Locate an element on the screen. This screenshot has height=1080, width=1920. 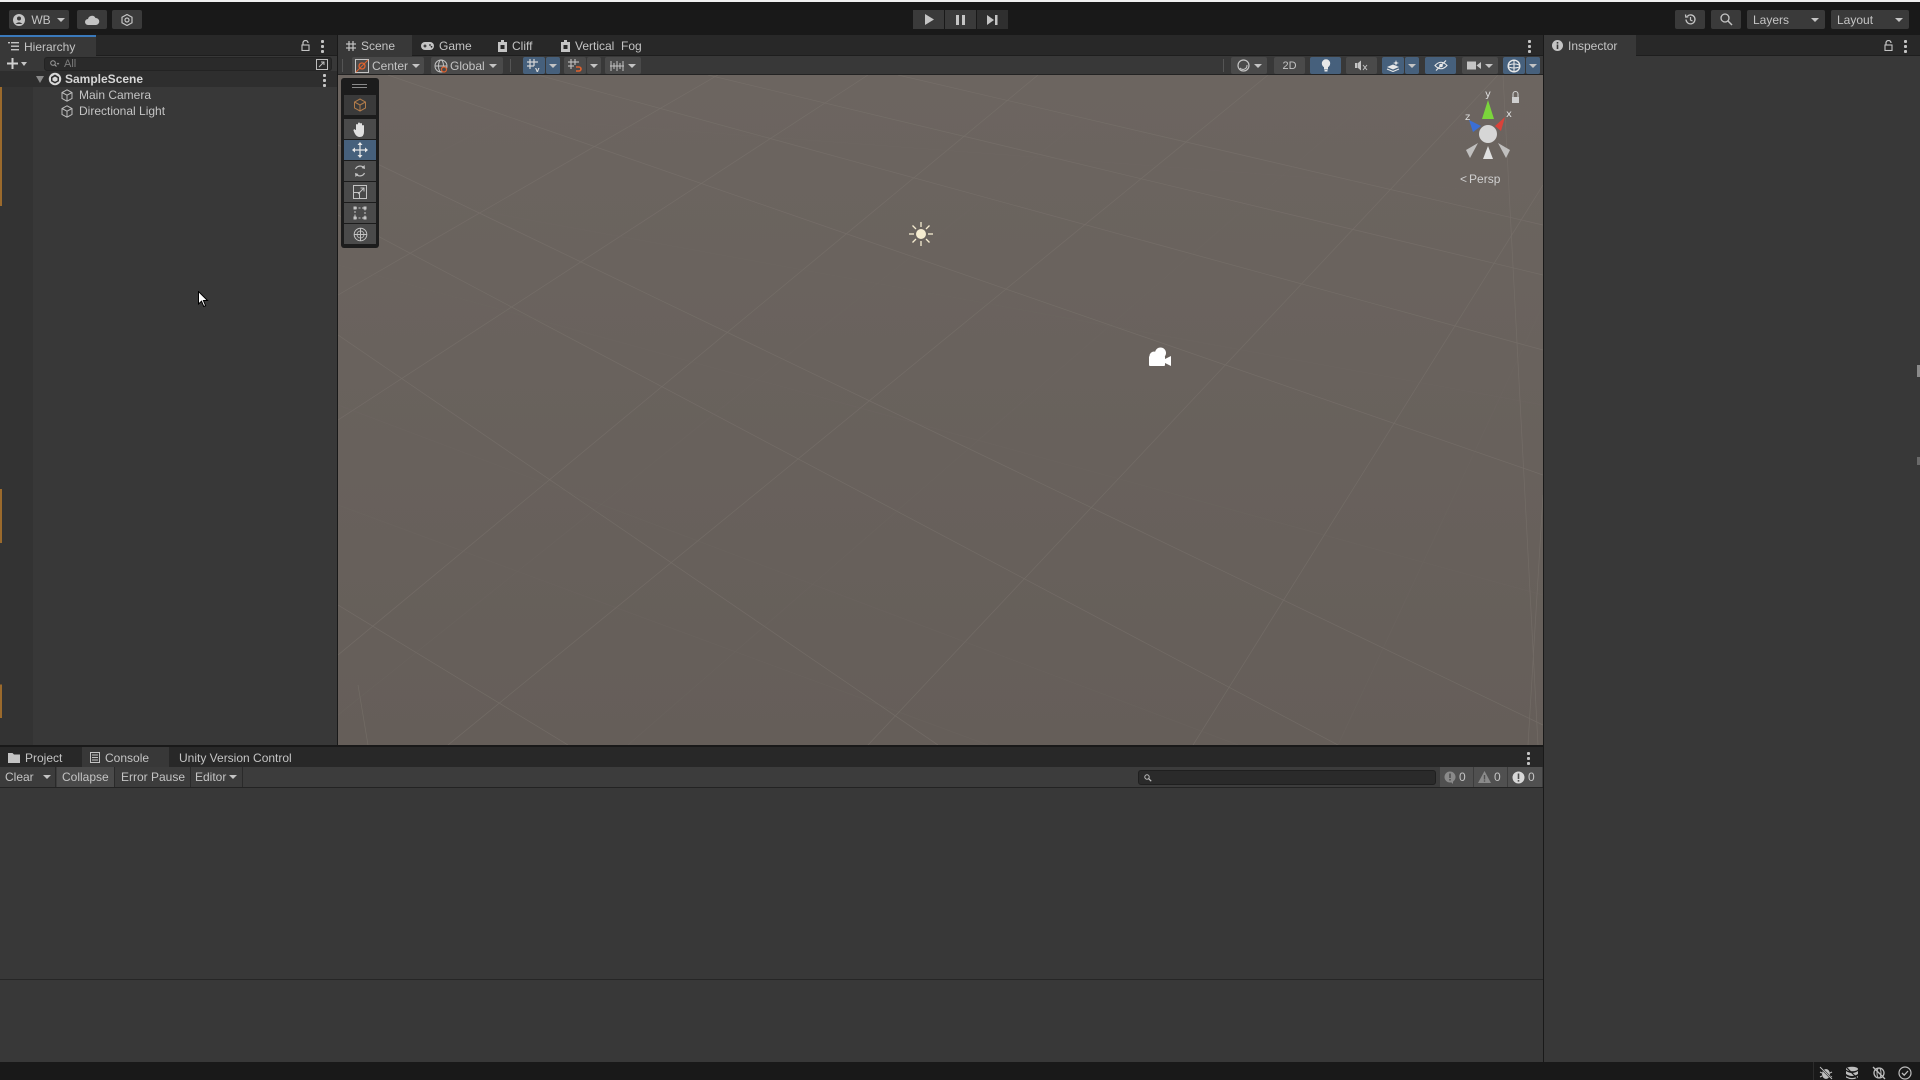
toggle-2d-button: 2D is located at coordinates (1289, 65).